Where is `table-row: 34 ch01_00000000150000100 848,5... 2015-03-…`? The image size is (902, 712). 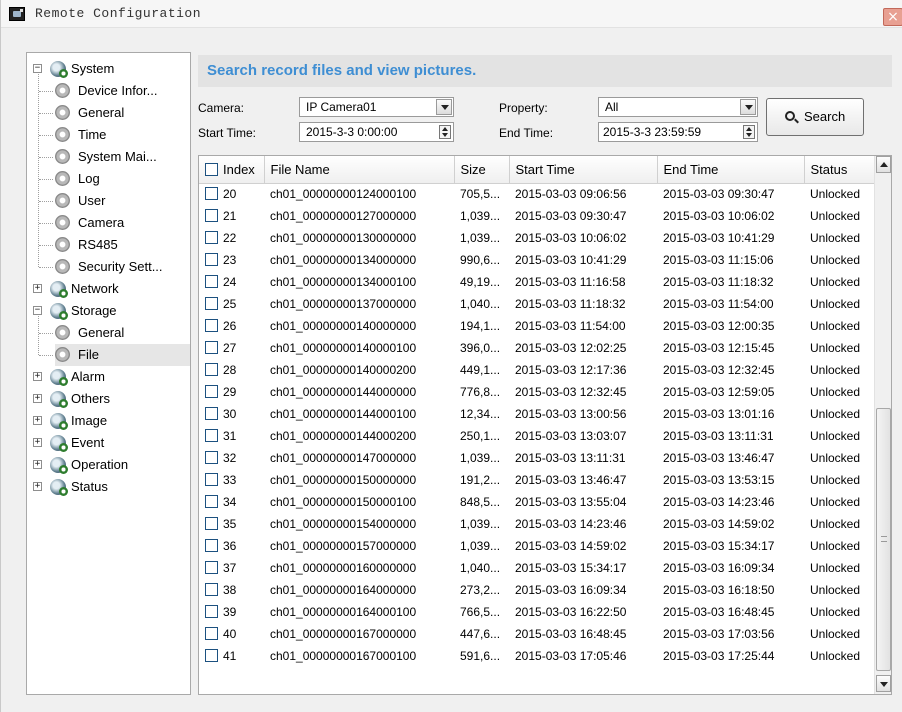
table-row: 34 ch01_00000000150000100 848,5... 2015-03-… is located at coordinates (537, 502).